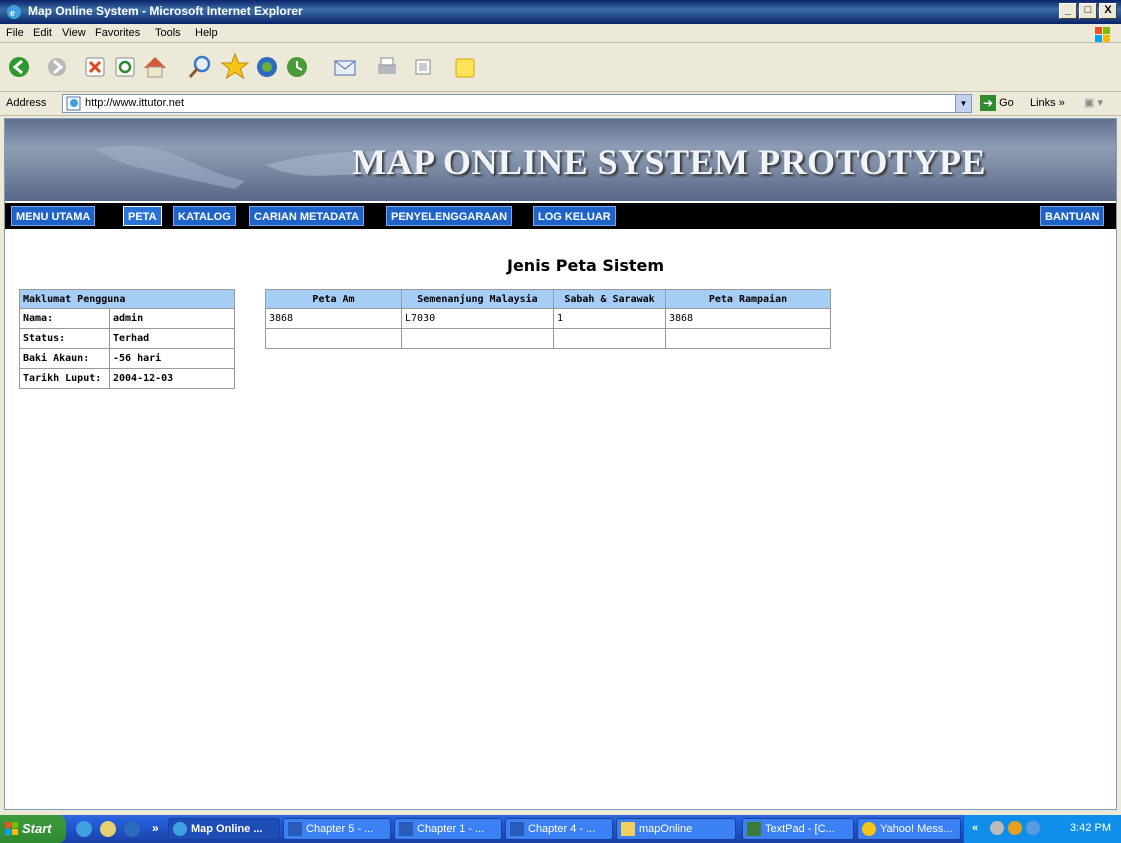  What do you see at coordinates (142, 216) in the screenshot?
I see `nav-peta: PETA` at bounding box center [142, 216].